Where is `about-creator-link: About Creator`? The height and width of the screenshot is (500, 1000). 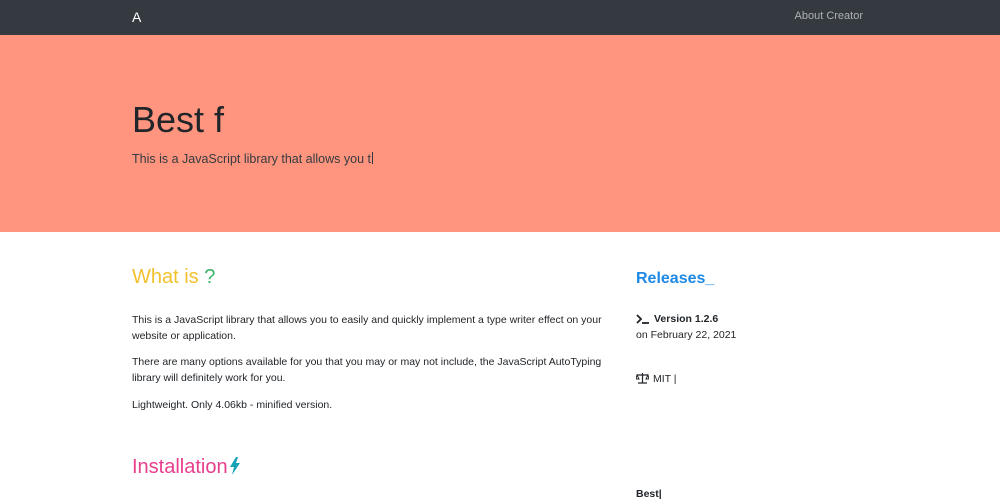 about-creator-link: About Creator is located at coordinates (829, 16).